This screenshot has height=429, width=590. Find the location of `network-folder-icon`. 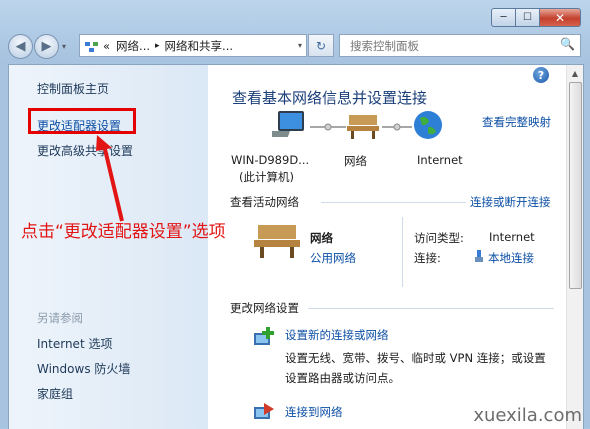

network-folder-icon is located at coordinates (91, 46).